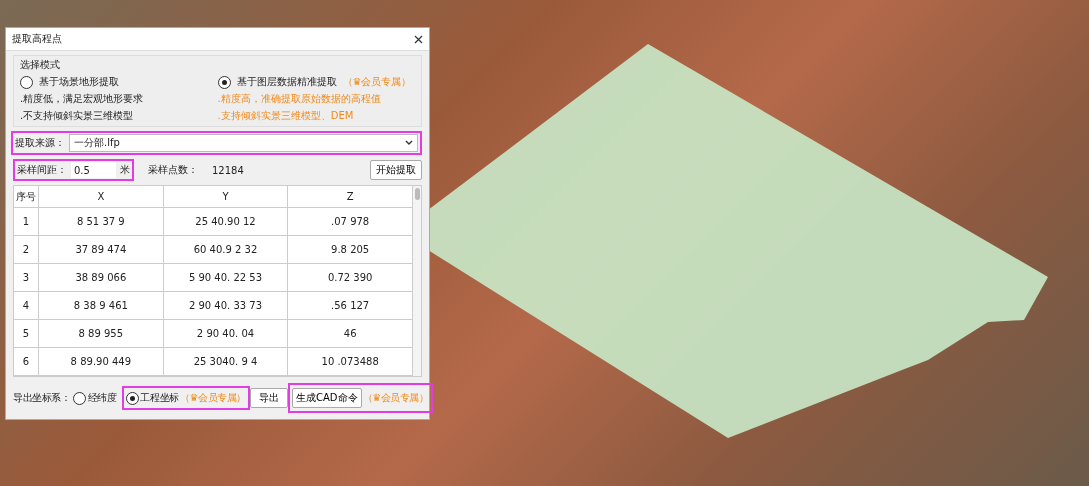 This screenshot has width=1089, height=486. I want to click on source-dropdown: 一分部.lfp, so click(243, 143).